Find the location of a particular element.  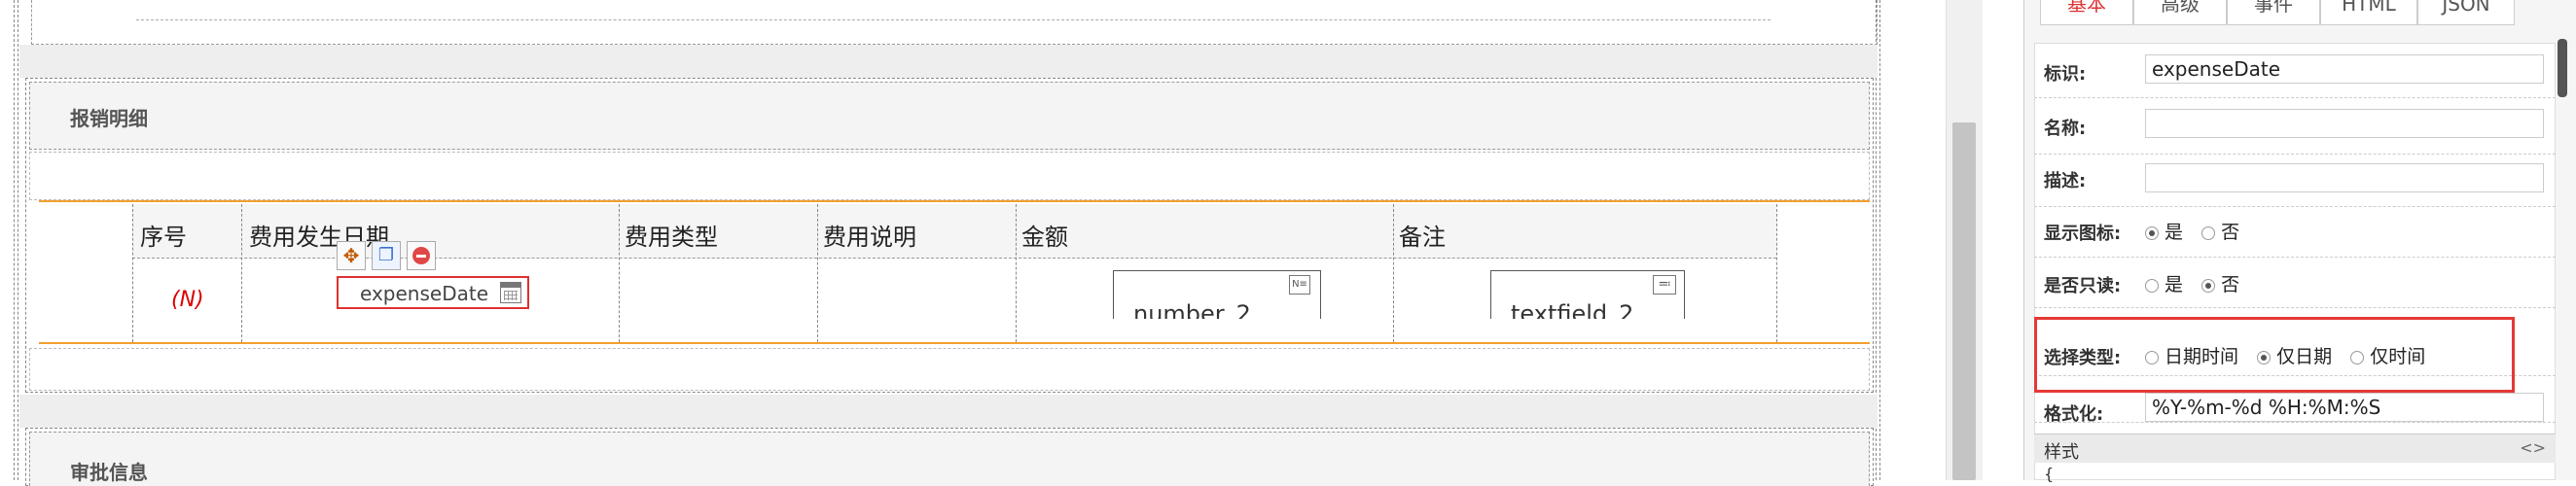

readonly-yes-label: 是 is located at coordinates (2174, 284).